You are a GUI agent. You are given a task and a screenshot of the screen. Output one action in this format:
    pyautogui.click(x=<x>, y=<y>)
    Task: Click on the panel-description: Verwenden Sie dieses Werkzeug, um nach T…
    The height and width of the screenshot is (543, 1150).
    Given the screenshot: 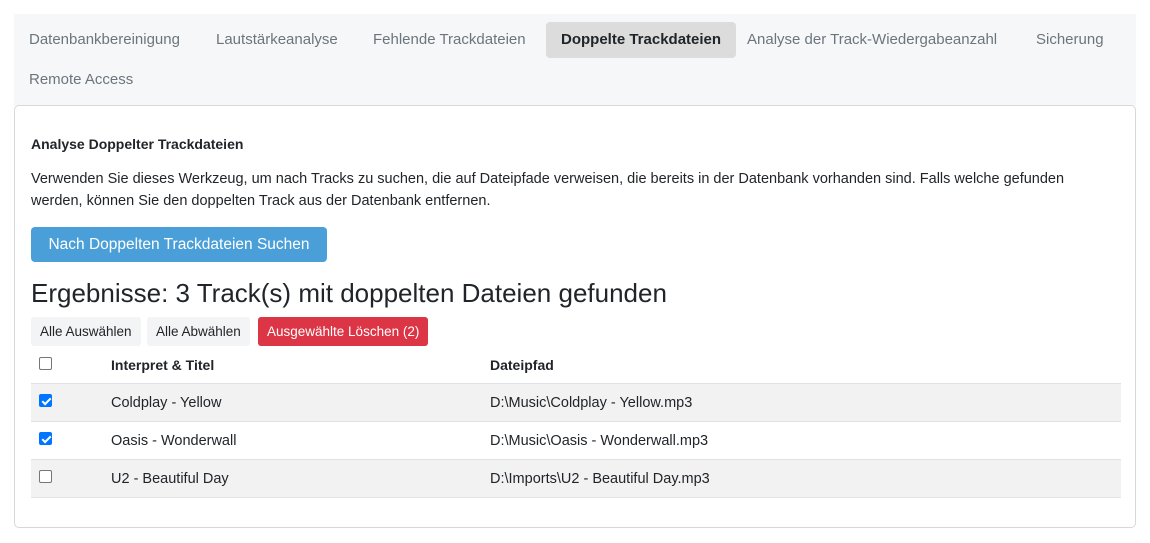 What is the action you would take?
    pyautogui.click(x=548, y=190)
    